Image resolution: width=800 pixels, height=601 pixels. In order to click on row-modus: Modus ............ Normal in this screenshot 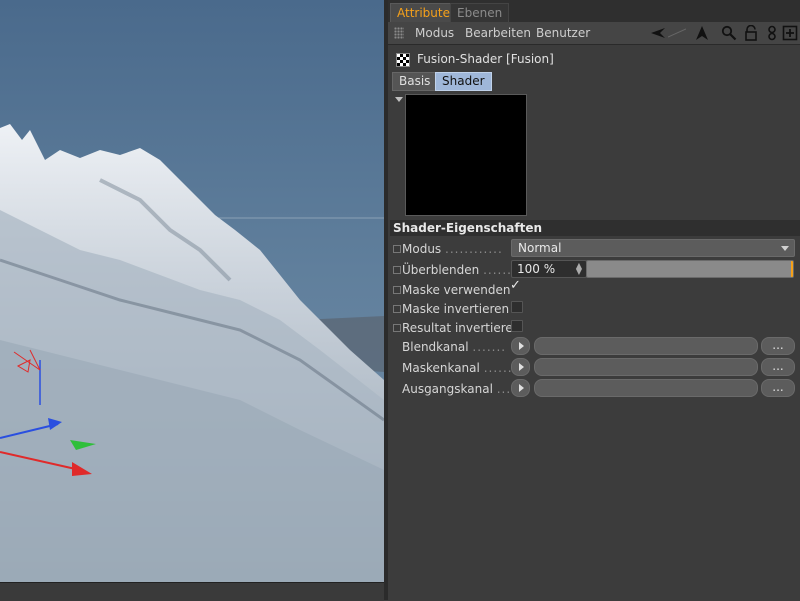, I will do `click(594, 249)`.